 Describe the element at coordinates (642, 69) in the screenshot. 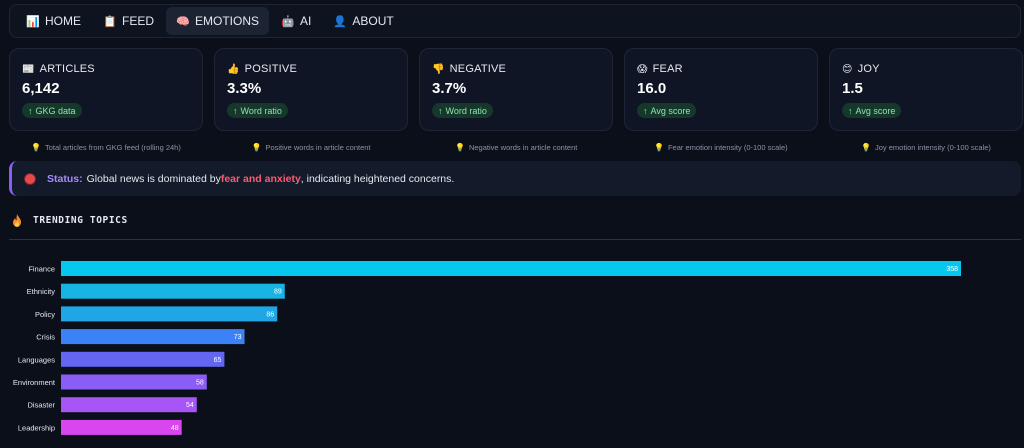

I see `fear-face-icon: 😱` at that location.